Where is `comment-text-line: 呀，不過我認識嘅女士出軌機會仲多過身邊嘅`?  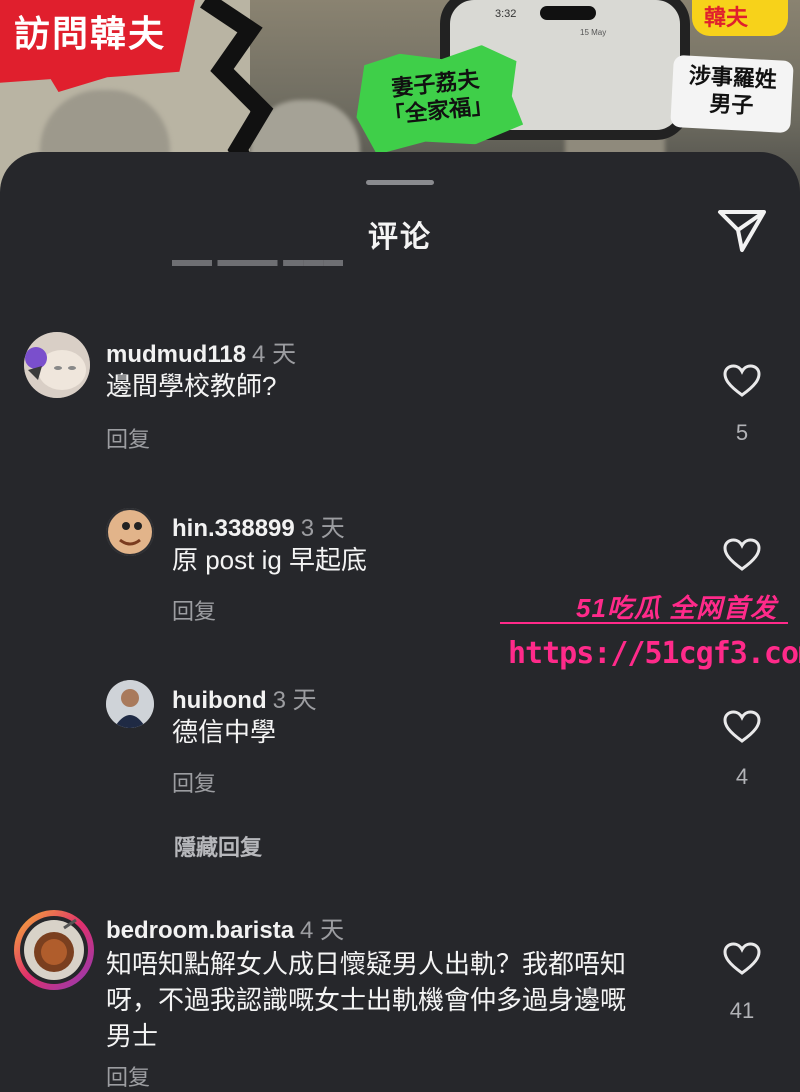 comment-text-line: 呀，不過我認識嘅女士出軌機會仲多過身邊嘅 is located at coordinates (366, 1000).